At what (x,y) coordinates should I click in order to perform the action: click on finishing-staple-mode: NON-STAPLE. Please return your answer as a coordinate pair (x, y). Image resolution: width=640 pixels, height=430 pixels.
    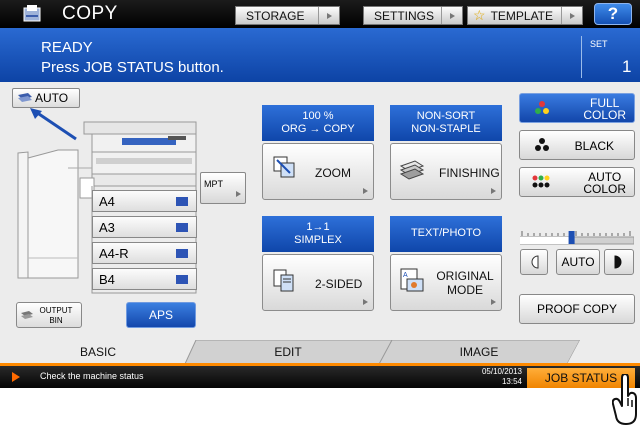
    Looking at the image, I should click on (446, 129).